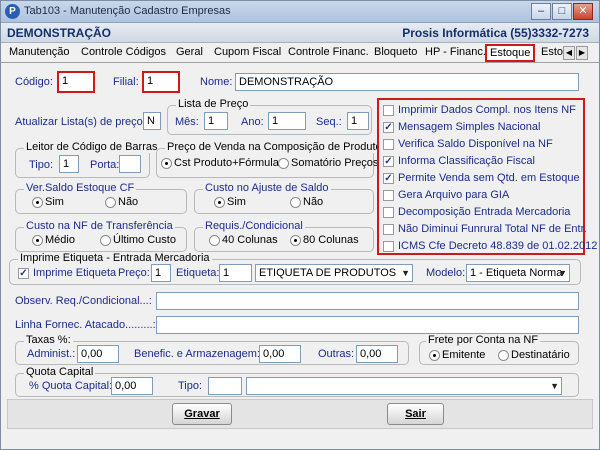 This screenshot has width=600, height=450. I want to click on tab-estoque: Estoque, so click(510, 53).